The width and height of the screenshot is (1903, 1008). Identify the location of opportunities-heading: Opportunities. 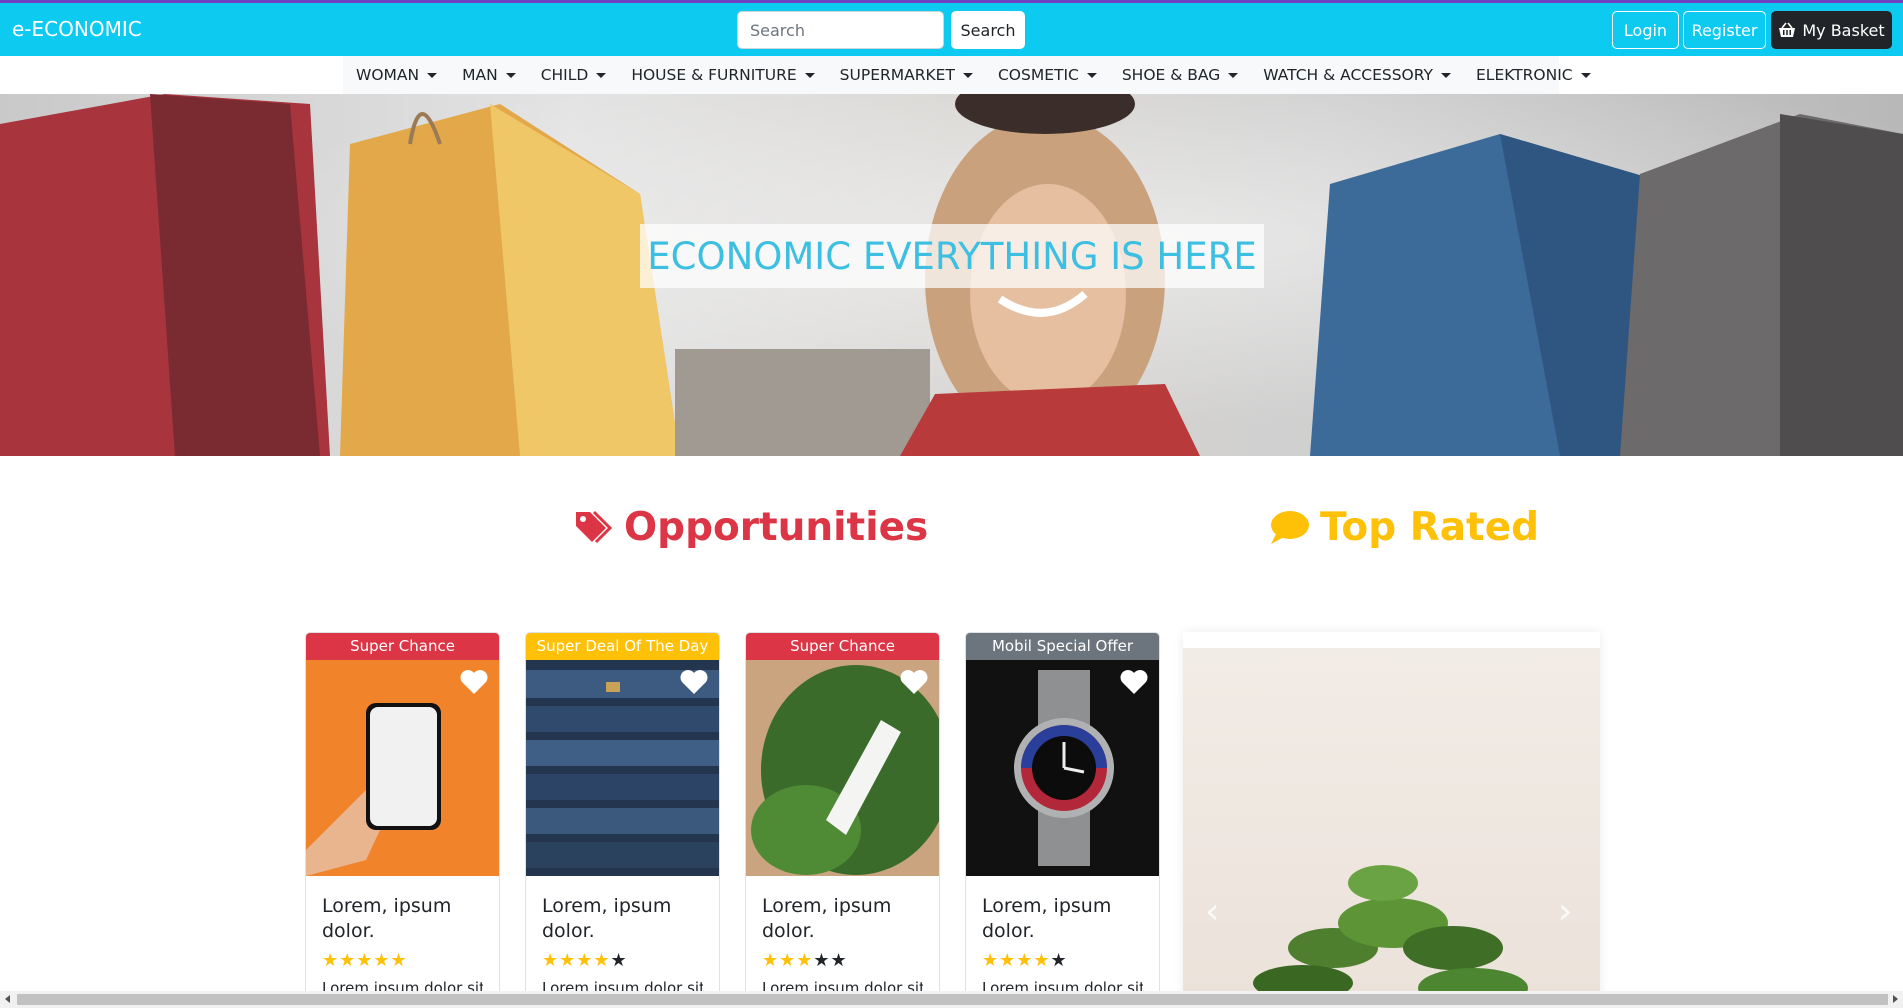
(750, 527).